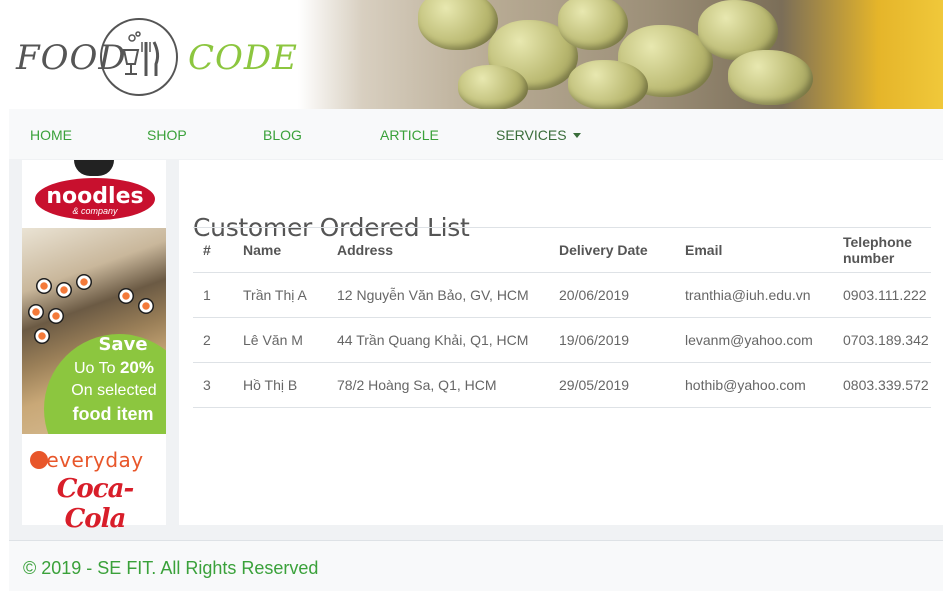 The image size is (943, 591). I want to click on cell-address: 12 Nguyễn Văn Bảo, GV, HCM, so click(438, 295).